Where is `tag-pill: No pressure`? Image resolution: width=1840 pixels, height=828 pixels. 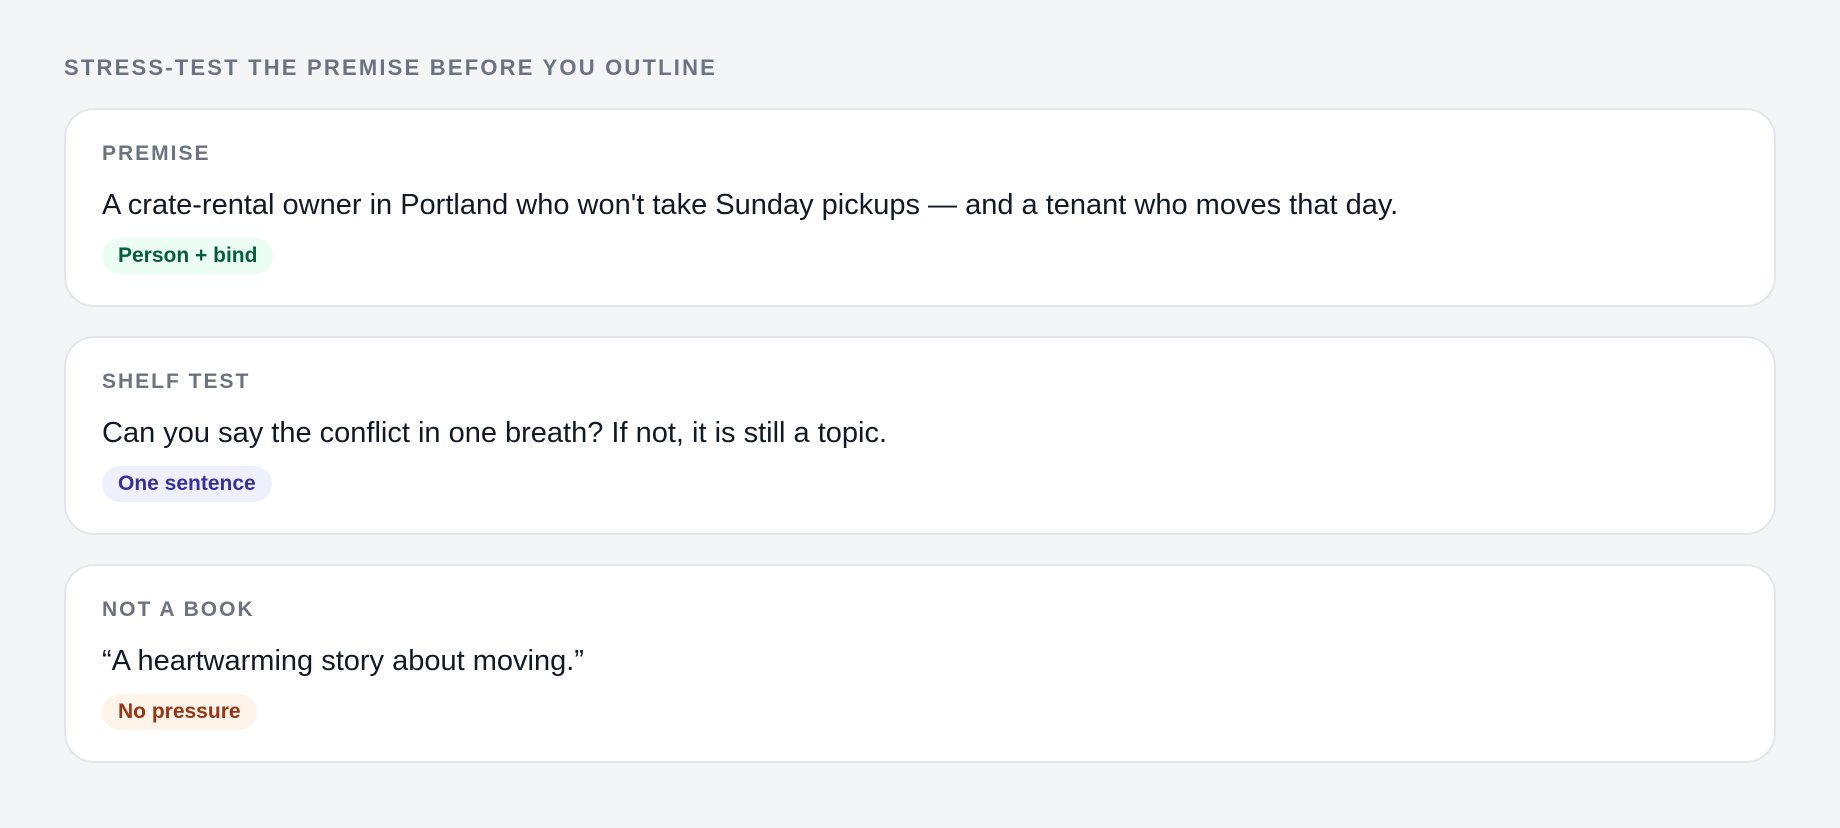
tag-pill: No pressure is located at coordinates (179, 712).